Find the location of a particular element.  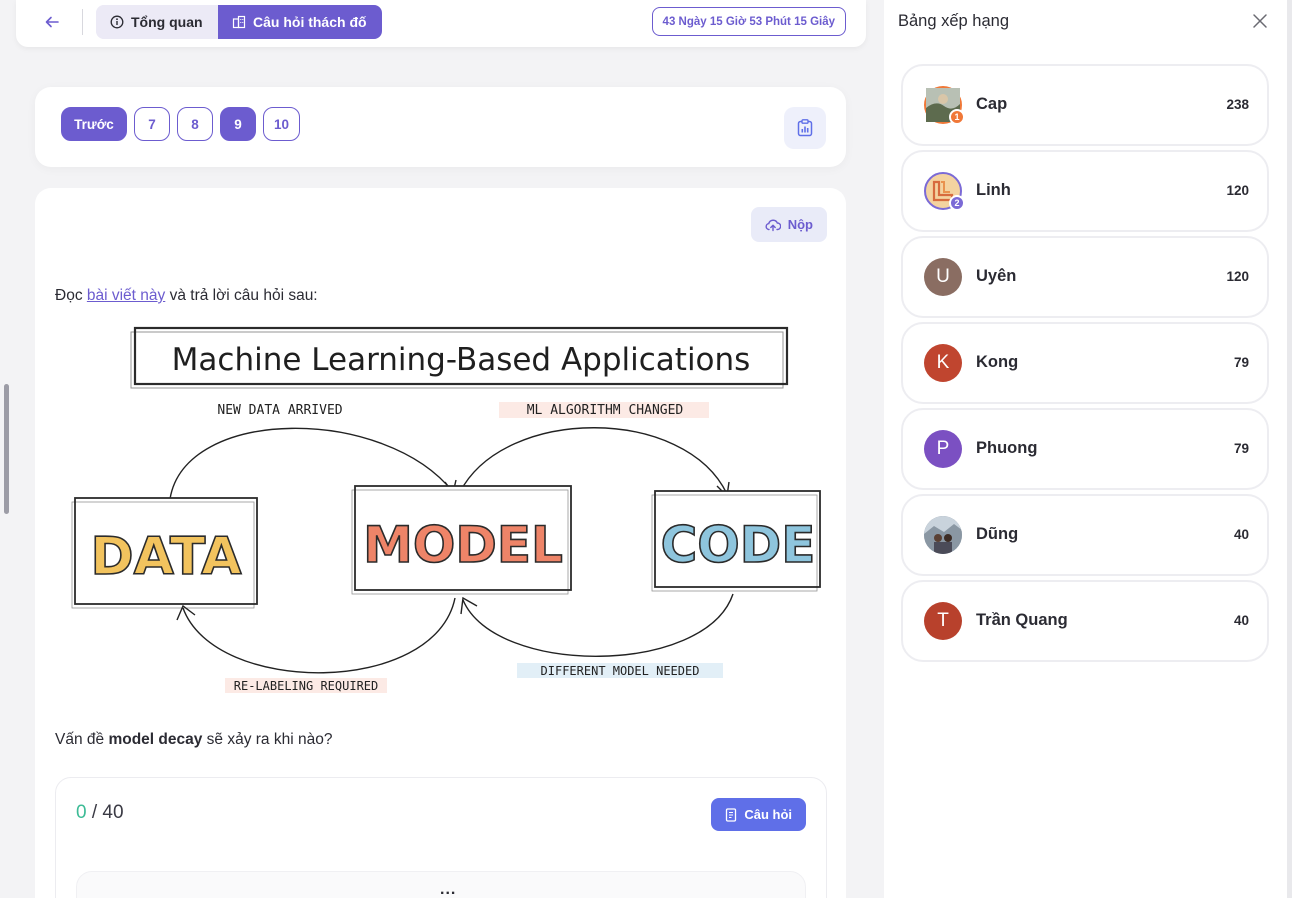

entry-name: Linh is located at coordinates (993, 190).